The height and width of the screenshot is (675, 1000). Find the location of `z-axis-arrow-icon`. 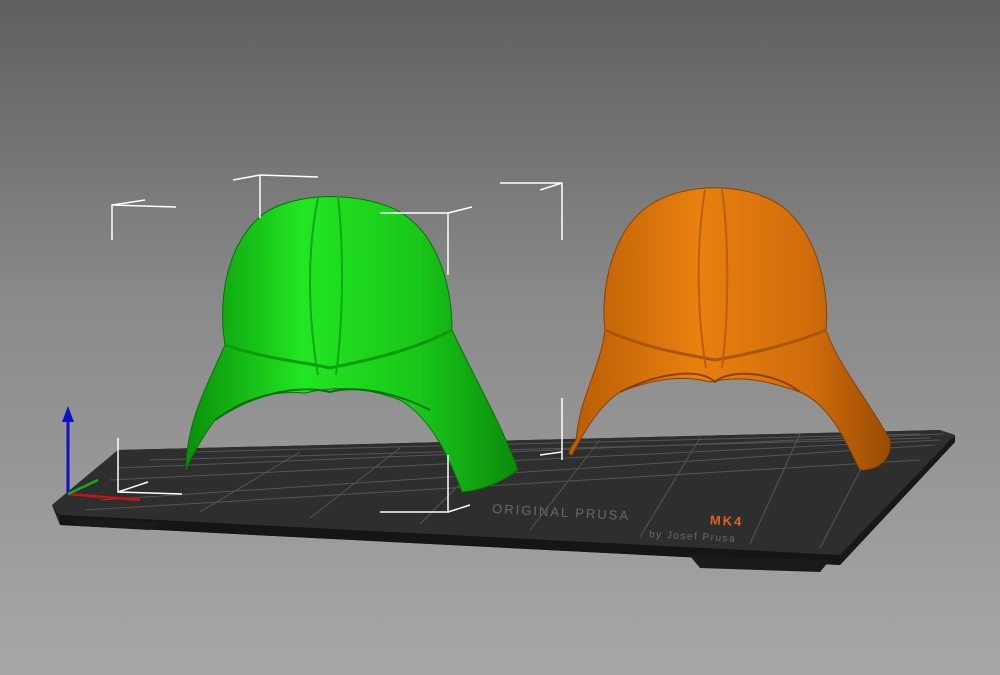

z-axis-arrow-icon is located at coordinates (68, 414).